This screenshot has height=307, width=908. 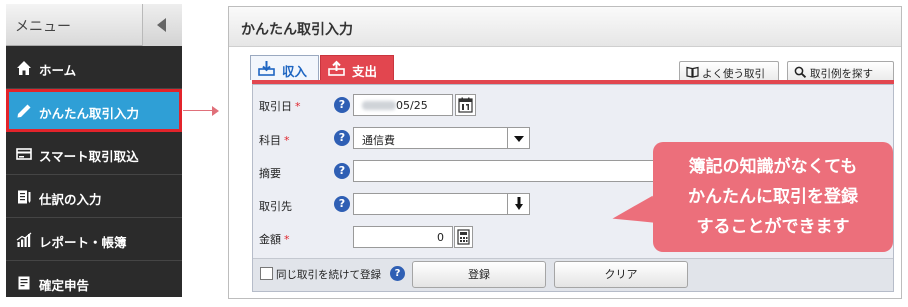 I want to click on continue-registering-checkbox, so click(x=266, y=273).